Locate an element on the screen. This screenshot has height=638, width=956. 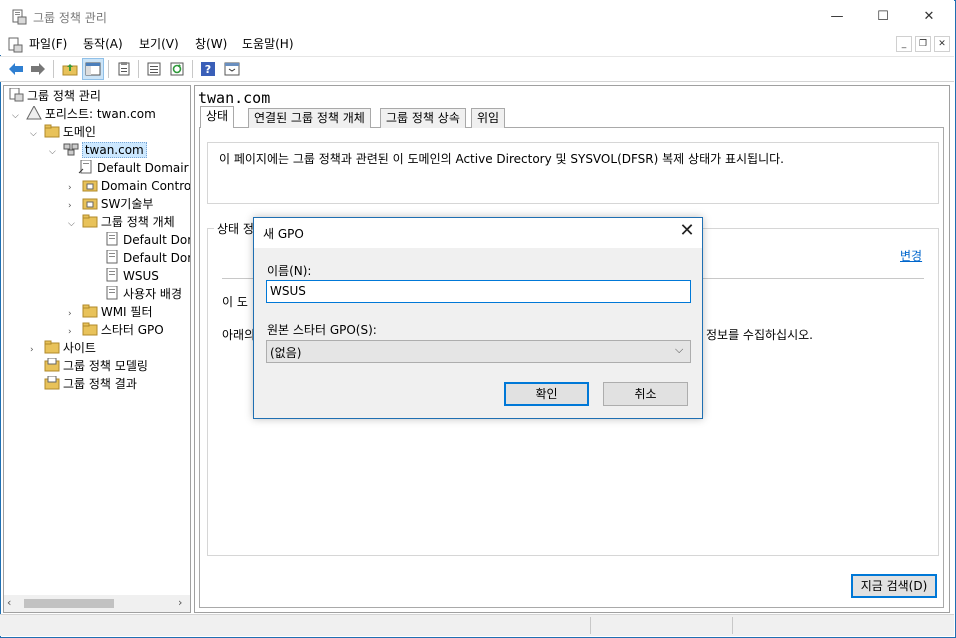
minimize-icon: — is located at coordinates (837, 16).